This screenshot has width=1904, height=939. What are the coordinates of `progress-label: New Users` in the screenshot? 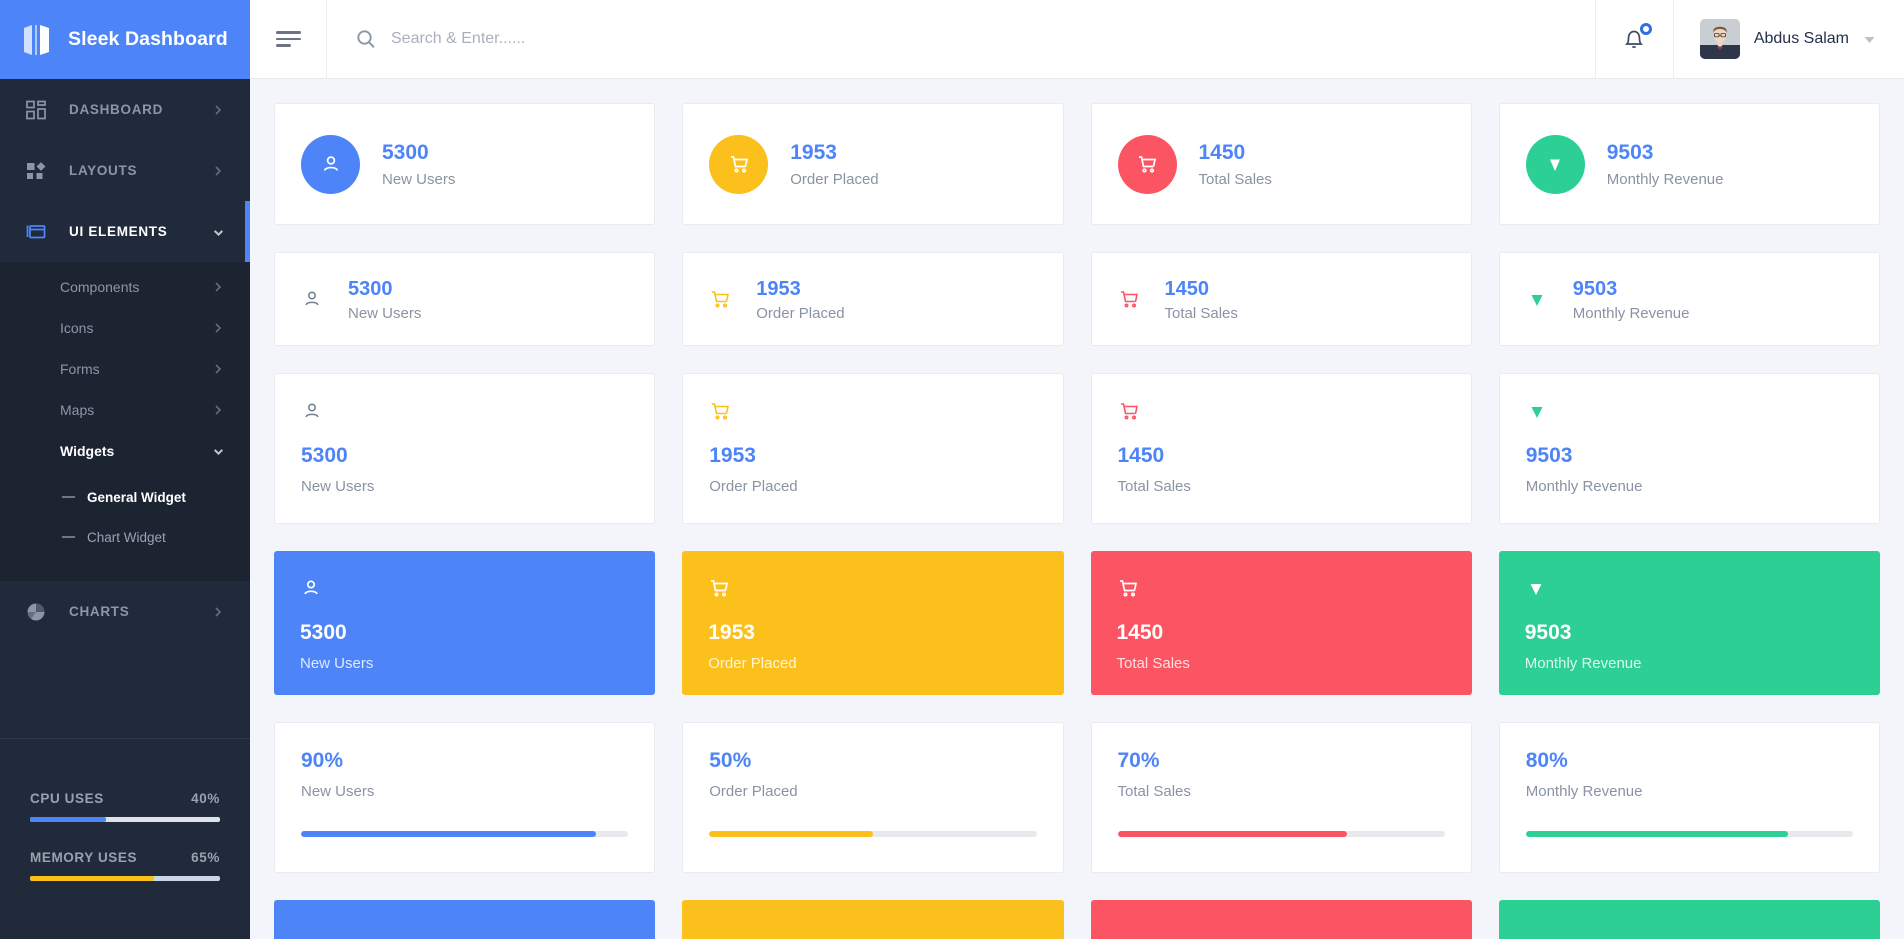 It's located at (338, 791).